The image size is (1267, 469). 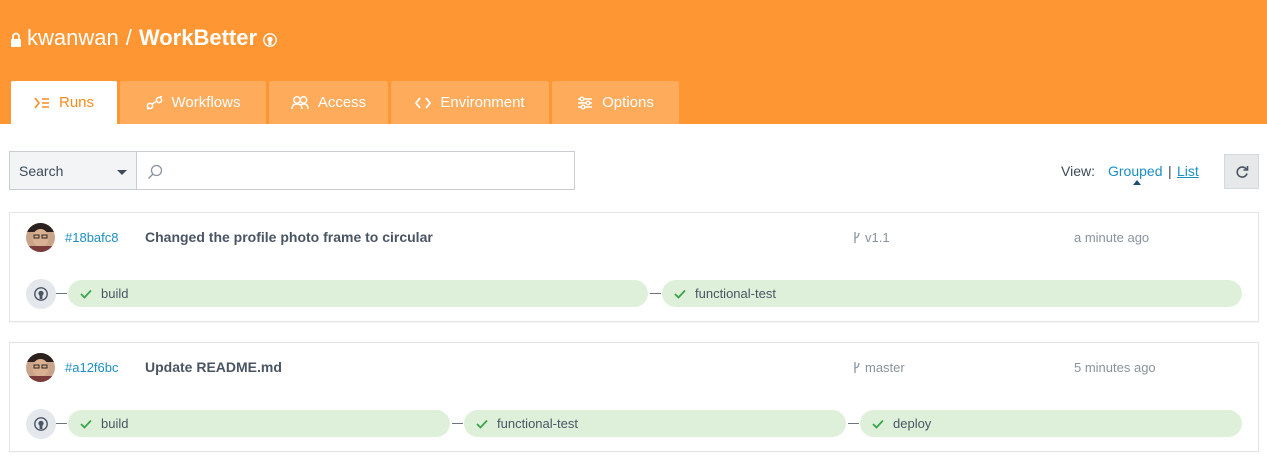 I want to click on workflows-icon, so click(x=154, y=102).